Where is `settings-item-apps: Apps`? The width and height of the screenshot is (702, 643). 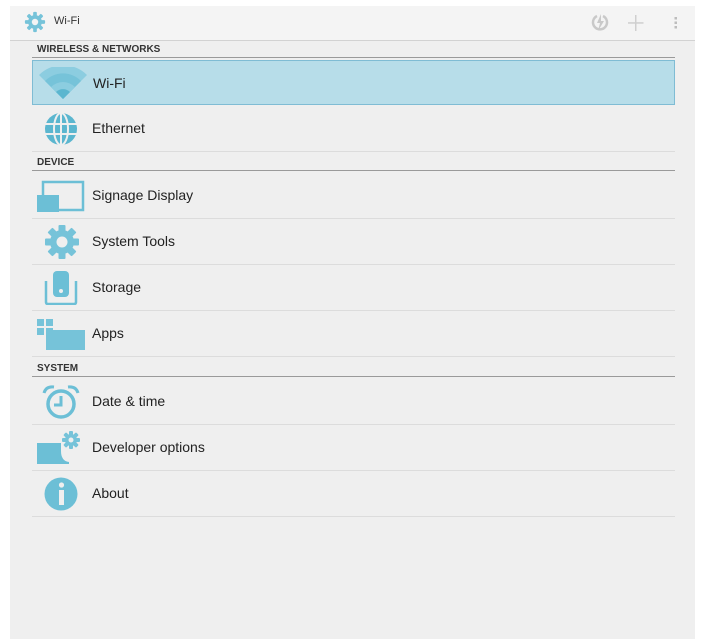 settings-item-apps: Apps is located at coordinates (353, 334).